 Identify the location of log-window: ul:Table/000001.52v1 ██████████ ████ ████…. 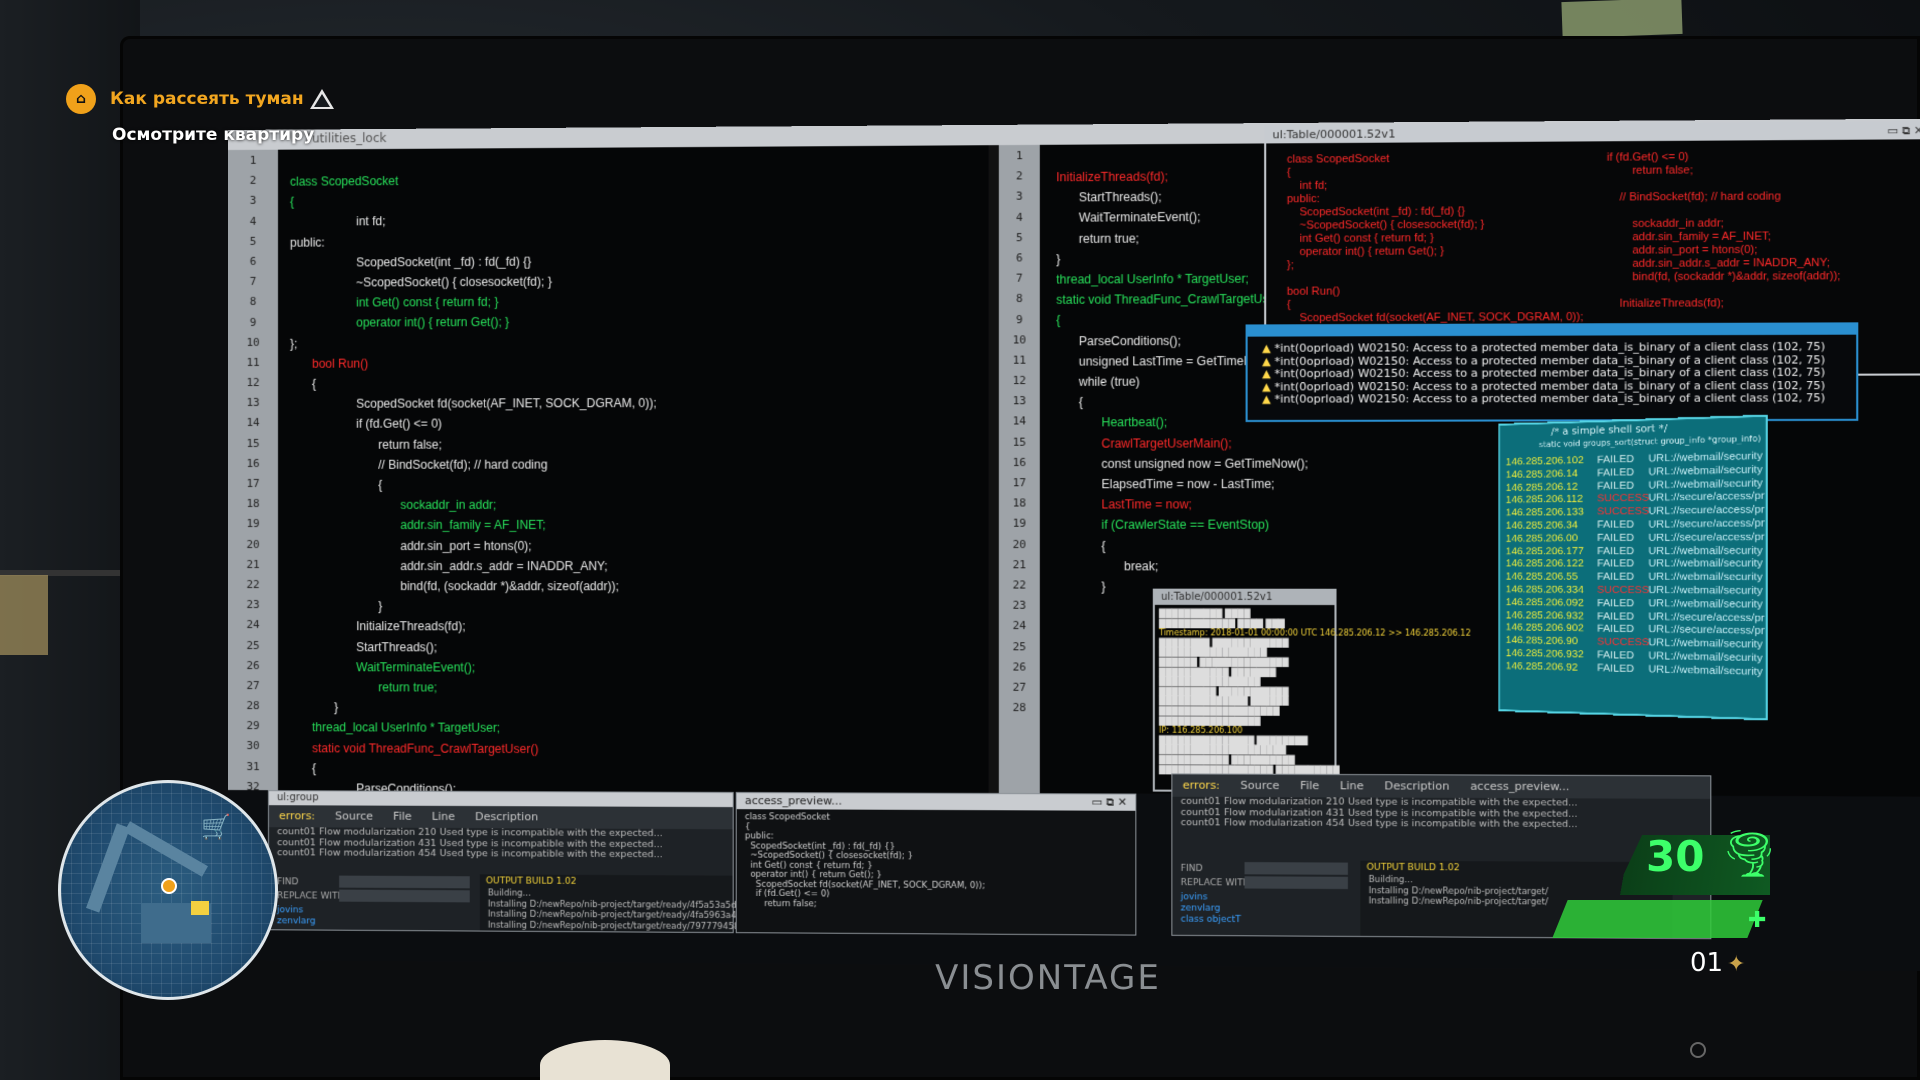
(1311, 690).